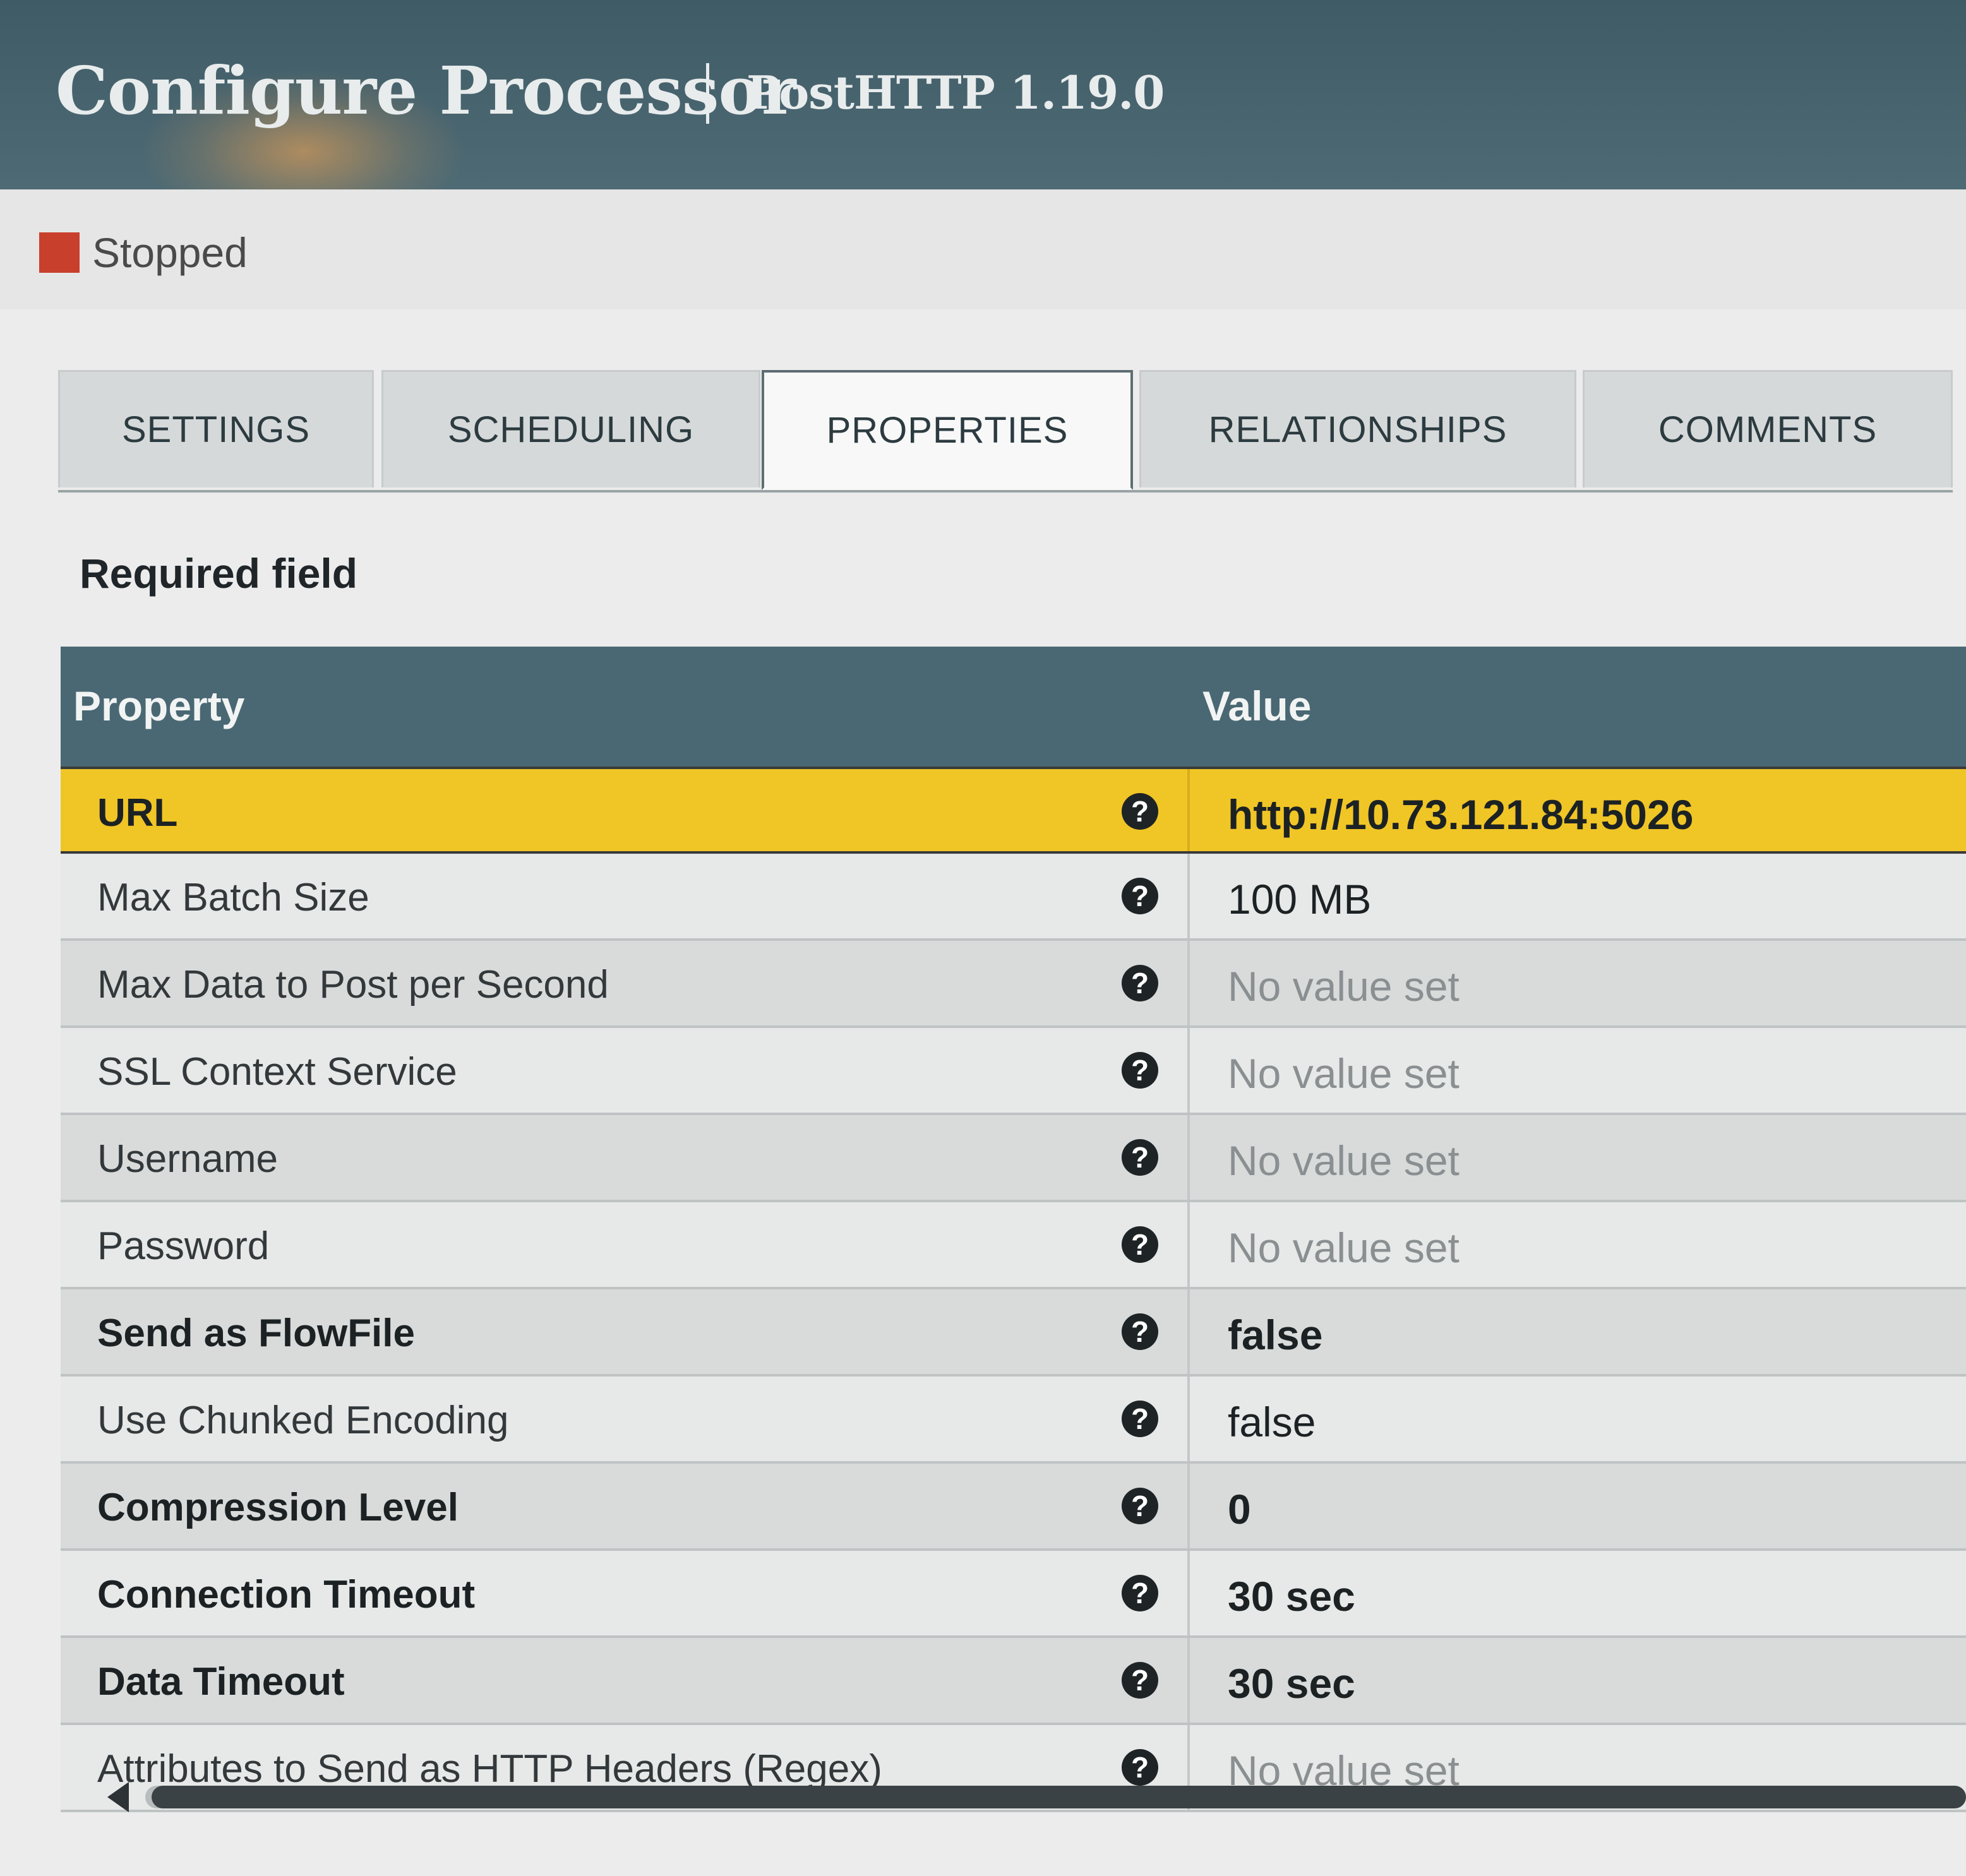 The height and width of the screenshot is (1876, 1966). Describe the element at coordinates (1299, 899) in the screenshot. I see `property-value: 100 MB` at that location.